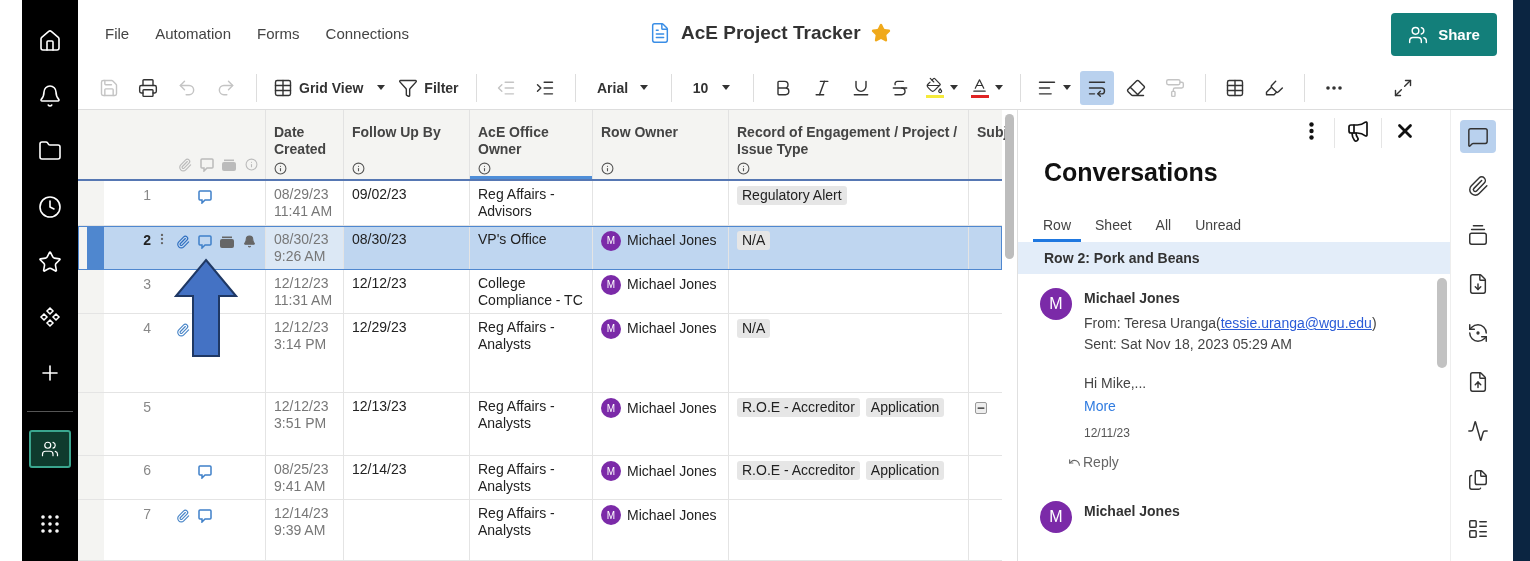 The image size is (1530, 561). What do you see at coordinates (1131, 173) in the screenshot?
I see `panel-title: Conversations` at bounding box center [1131, 173].